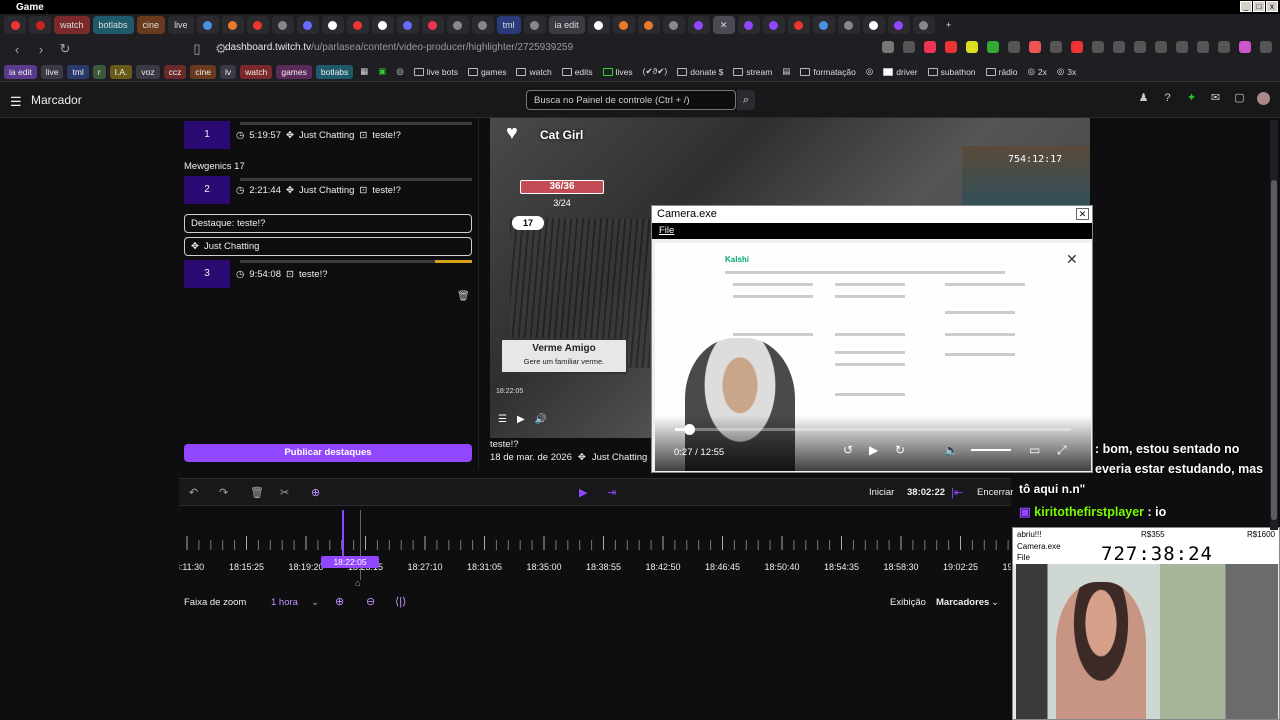 The image size is (1280, 720). I want to click on bookmark-icon: ▣, so click(382, 71).